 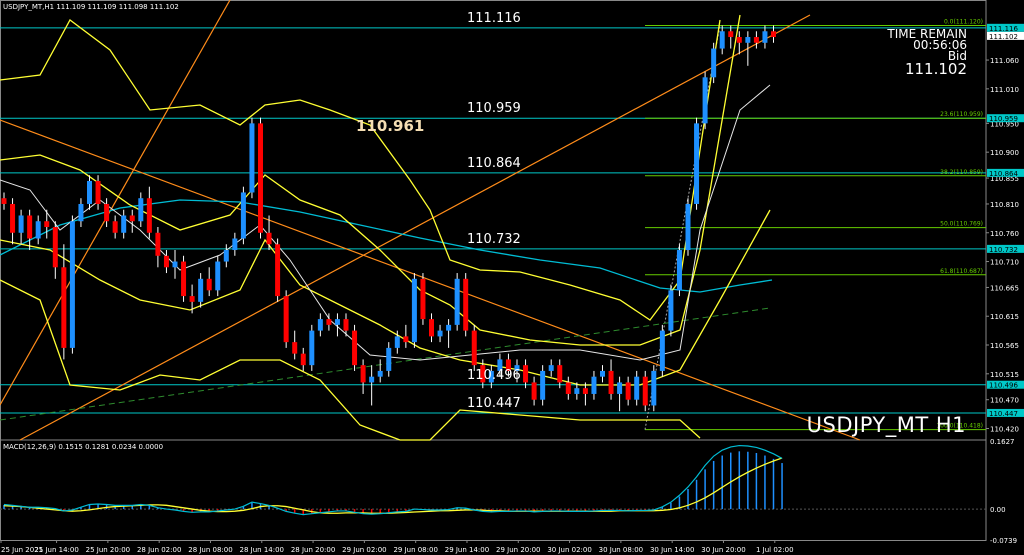 What do you see at coordinates (1004, 401) in the screenshot?
I see `price-tick-label: 110.470` at bounding box center [1004, 401].